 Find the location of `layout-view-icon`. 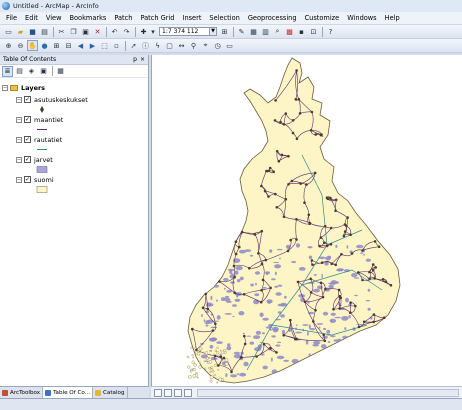

layout-view-icon is located at coordinates (168, 392).